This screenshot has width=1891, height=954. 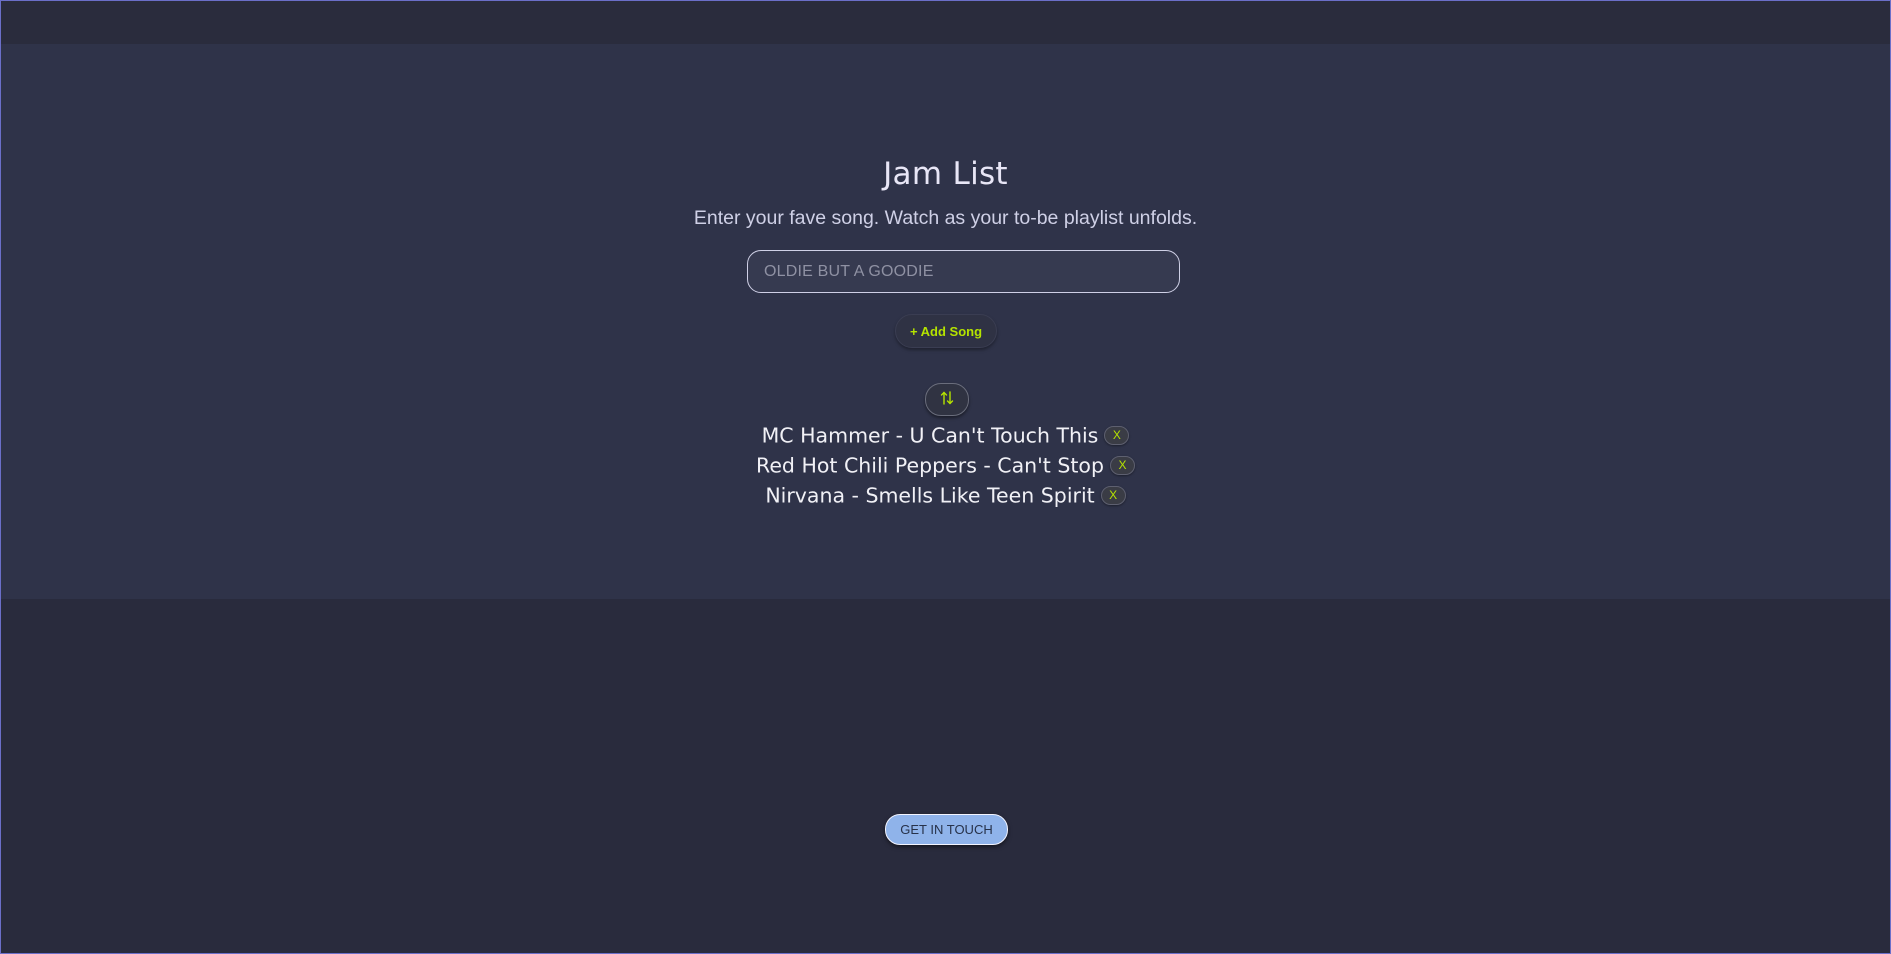 I want to click on sort-arrows-icon, so click(x=947, y=399).